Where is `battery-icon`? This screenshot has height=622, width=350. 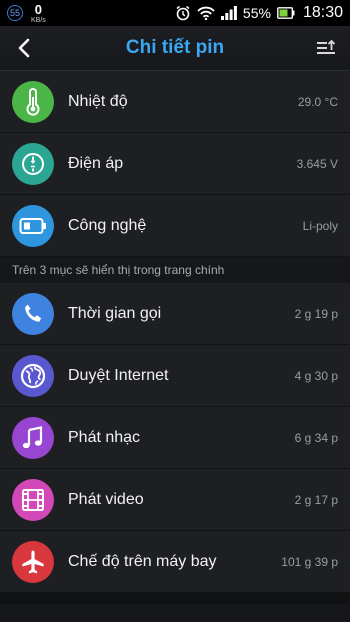
battery-icon is located at coordinates (33, 225).